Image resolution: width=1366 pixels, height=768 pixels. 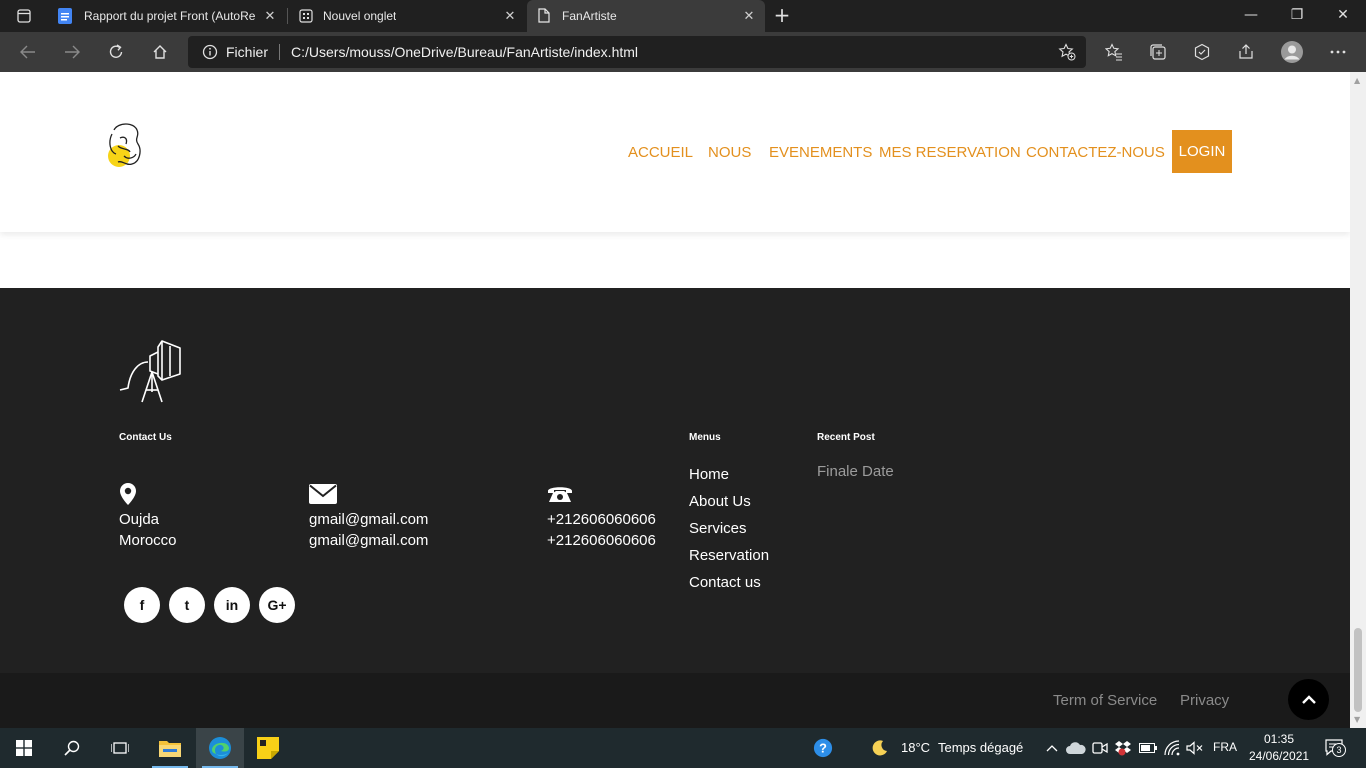 I want to click on collections-icon, so click(x=1158, y=52).